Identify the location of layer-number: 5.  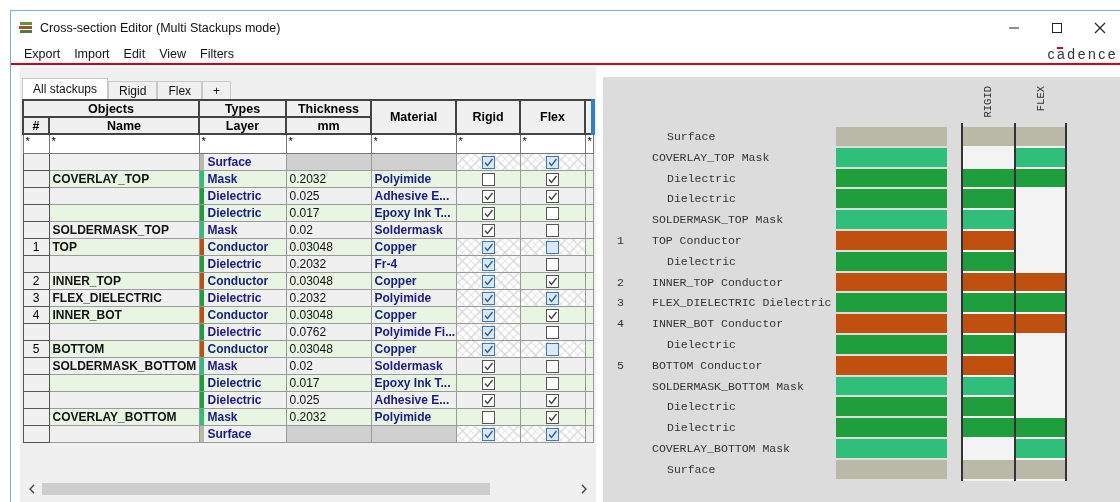
(621, 365).